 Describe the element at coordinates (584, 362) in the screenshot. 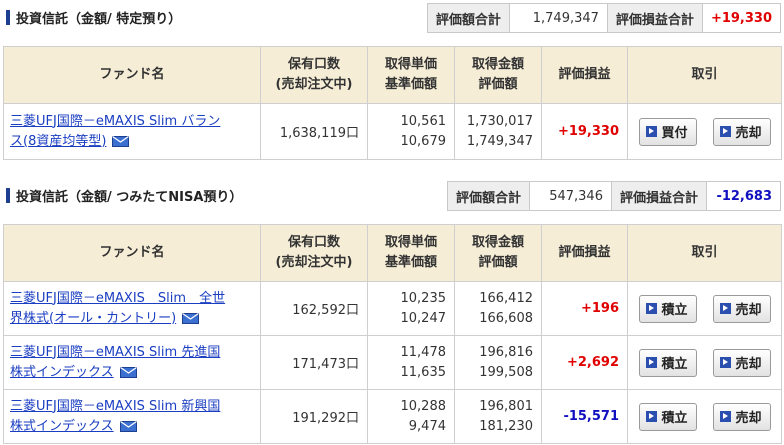

I see `pl-cell: +2,692` at that location.